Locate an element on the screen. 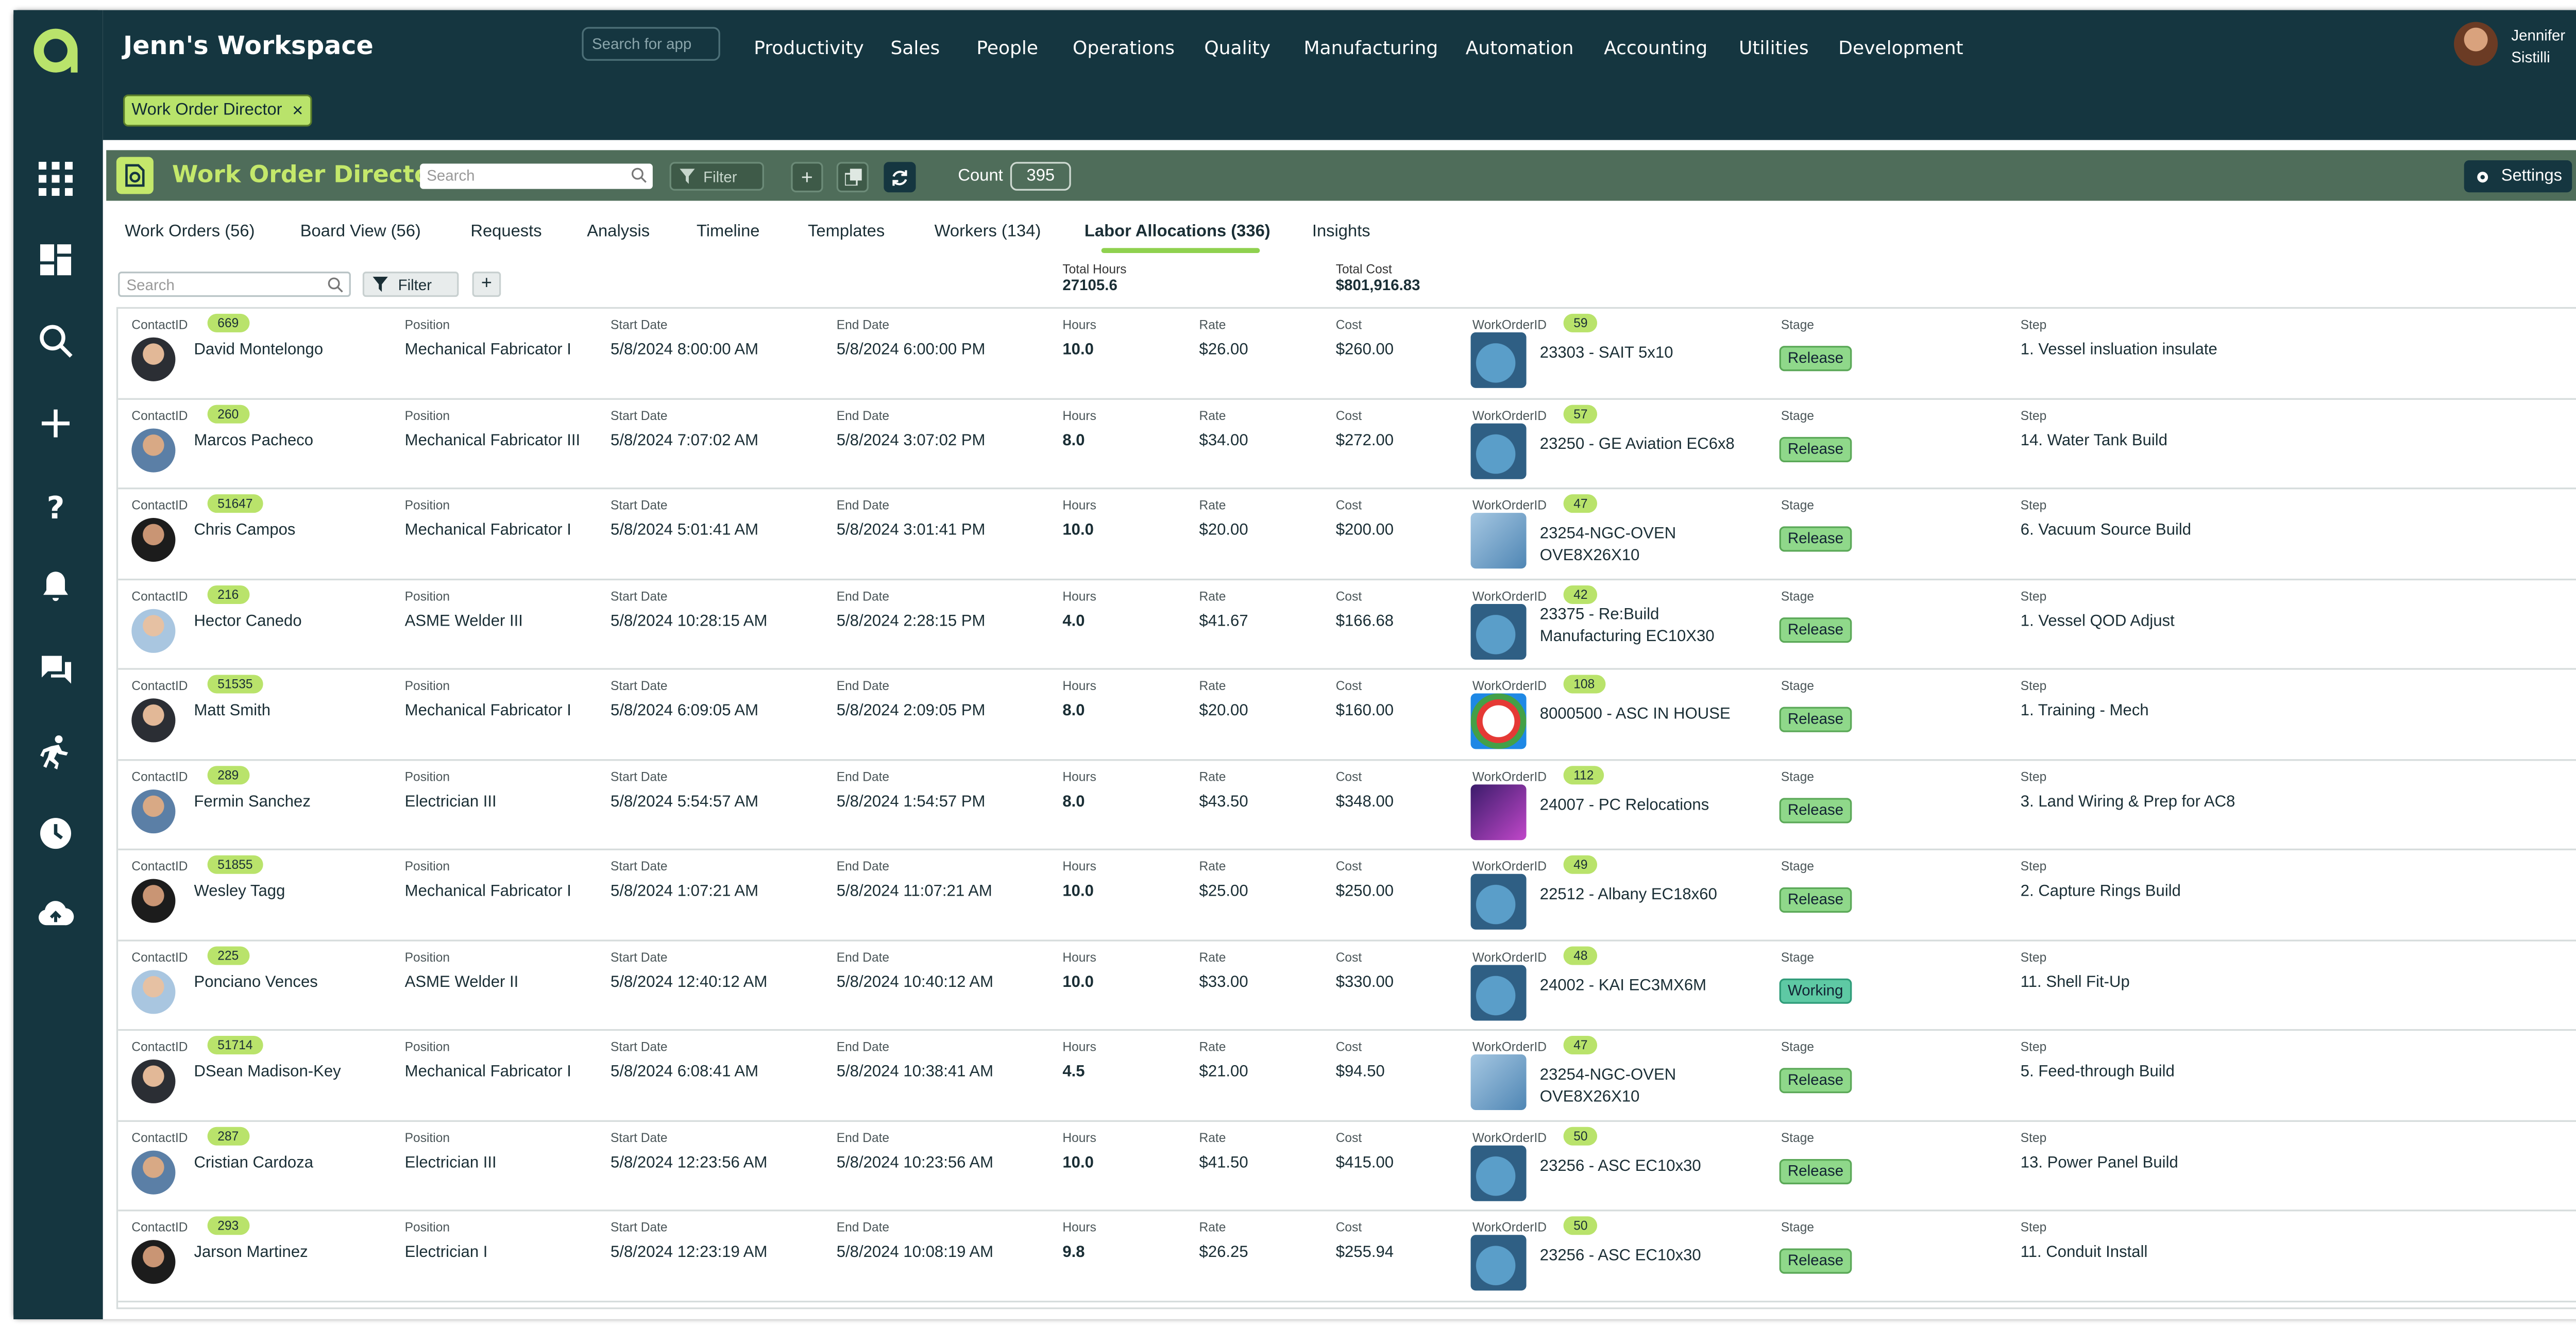 This screenshot has height=1343, width=2576. app-search-input-main: Search is located at coordinates (536, 176).